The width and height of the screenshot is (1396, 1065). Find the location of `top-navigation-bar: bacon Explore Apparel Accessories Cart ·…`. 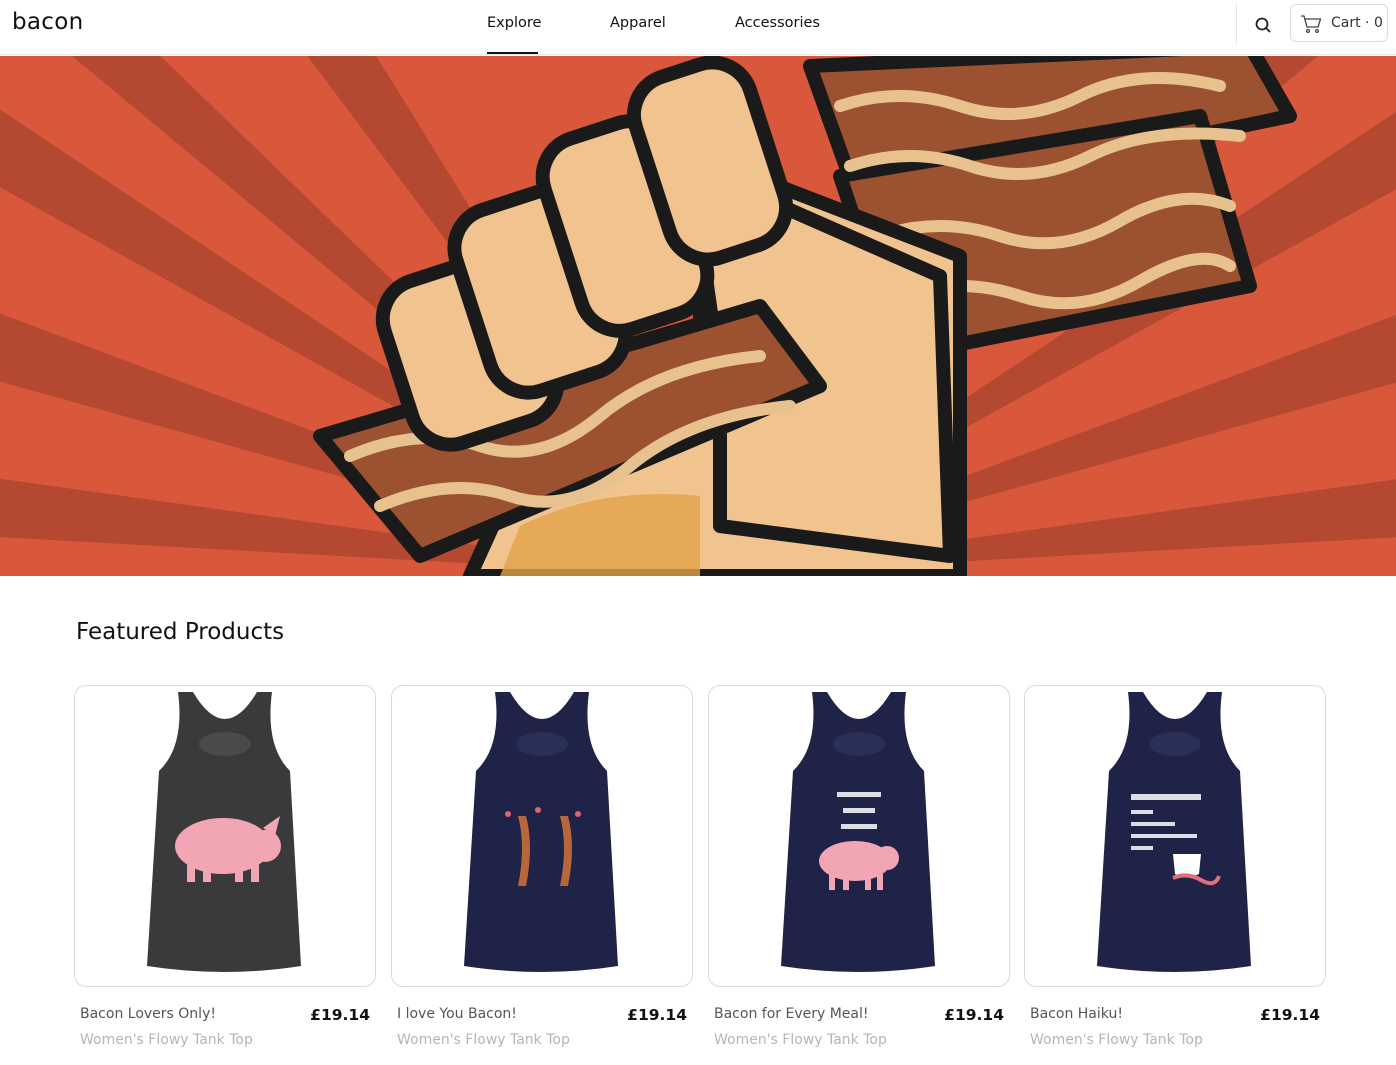

top-navigation-bar: bacon Explore Apparel Accessories Cart ·… is located at coordinates (698, 27).